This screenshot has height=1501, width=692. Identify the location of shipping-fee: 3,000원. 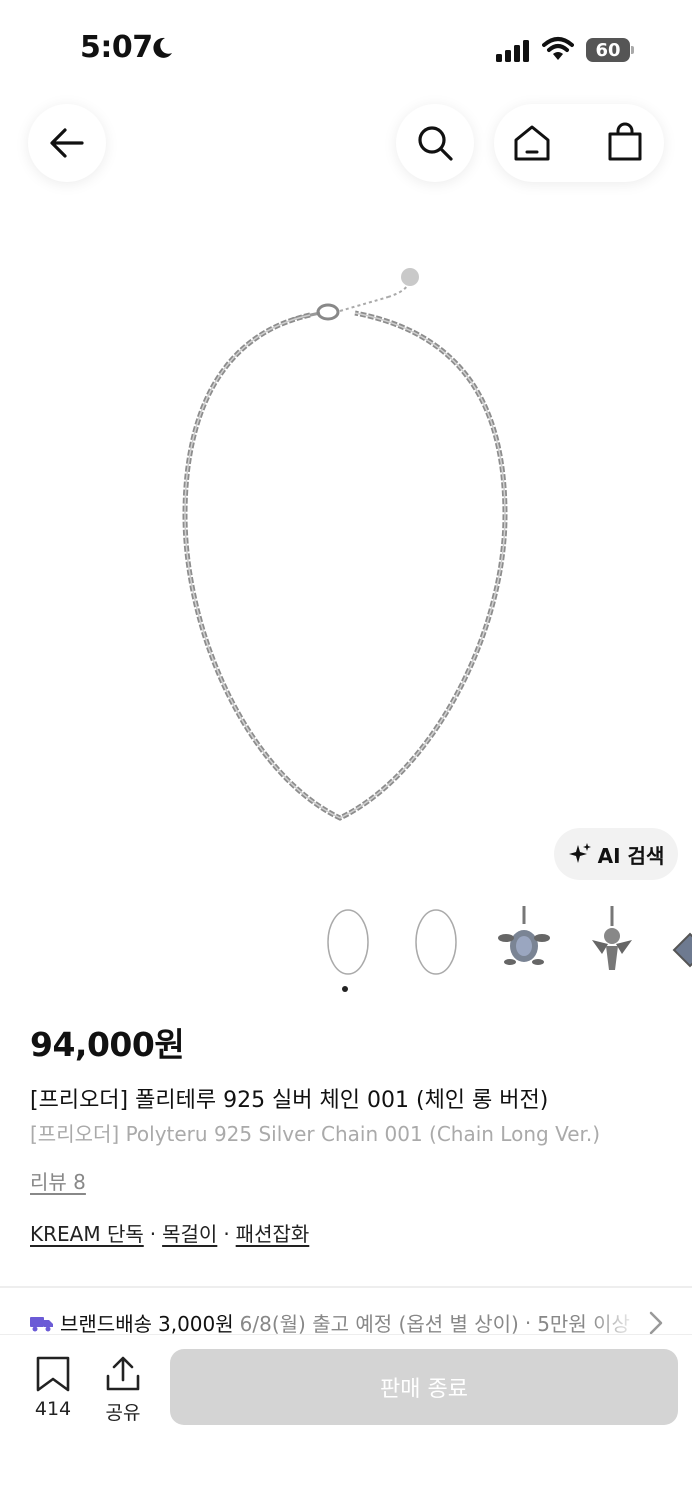
(196, 1324).